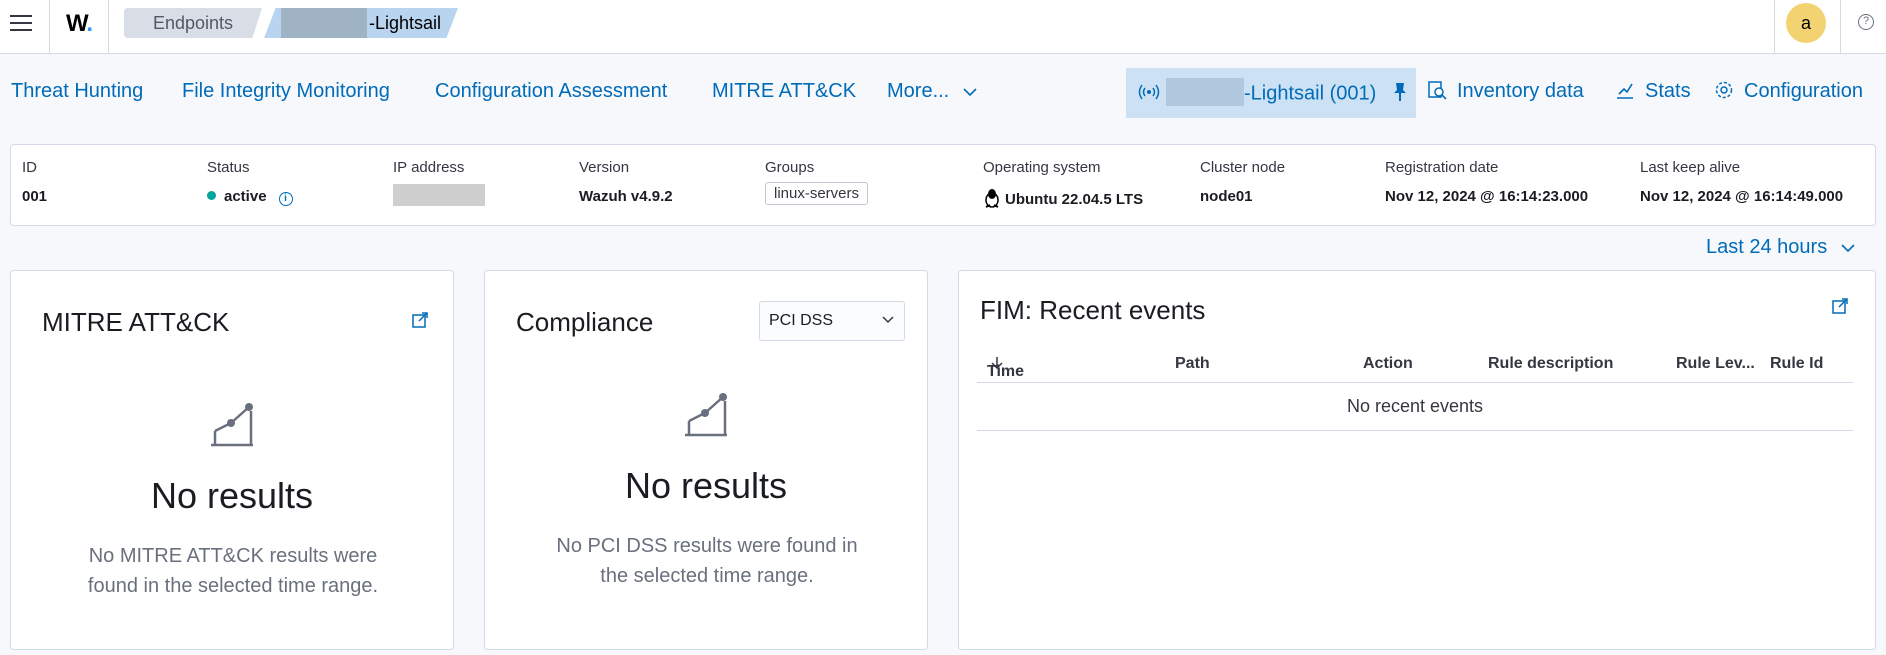 Image resolution: width=1886 pixels, height=655 pixels. I want to click on group-badge: linux-servers, so click(817, 193).